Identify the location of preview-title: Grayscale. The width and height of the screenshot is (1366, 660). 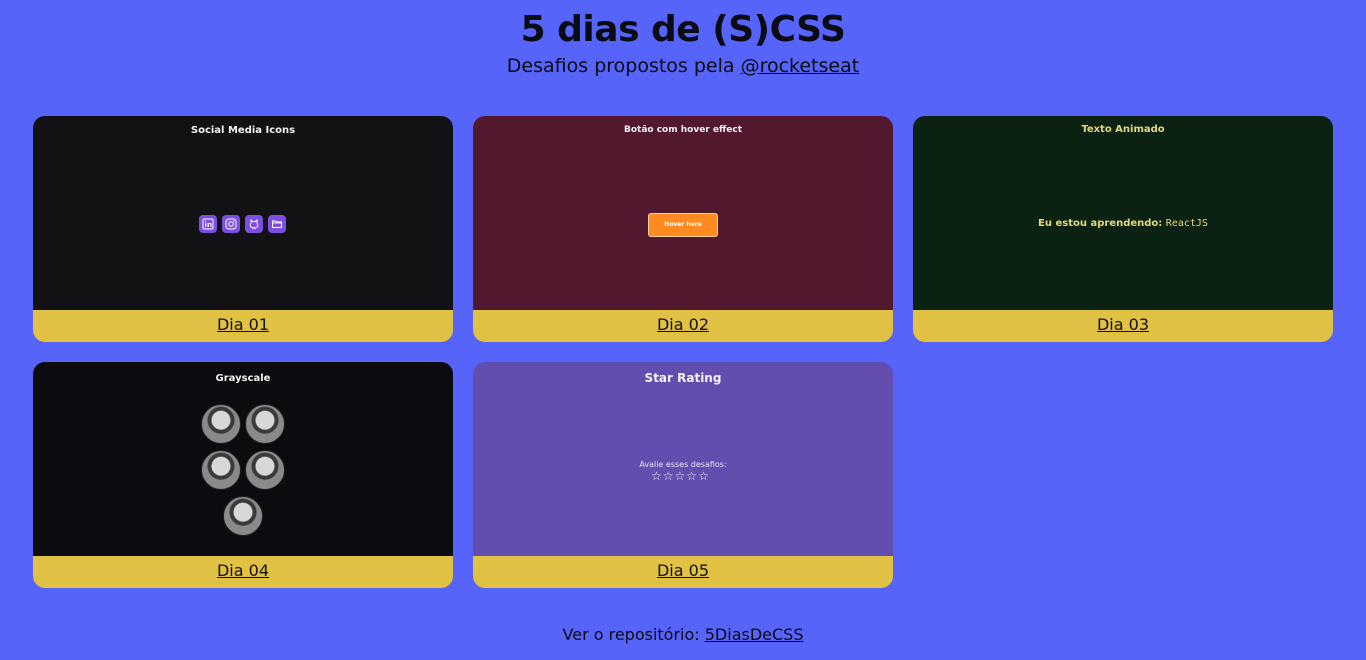
(243, 378).